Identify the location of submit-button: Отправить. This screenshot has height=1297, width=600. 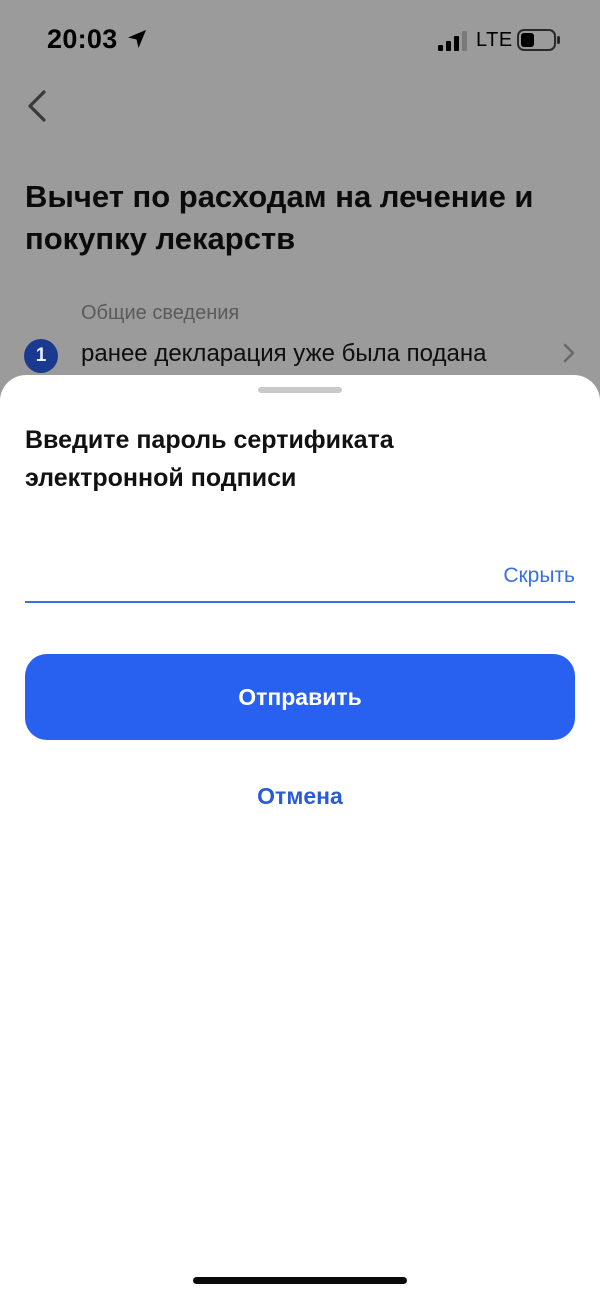
(300, 697).